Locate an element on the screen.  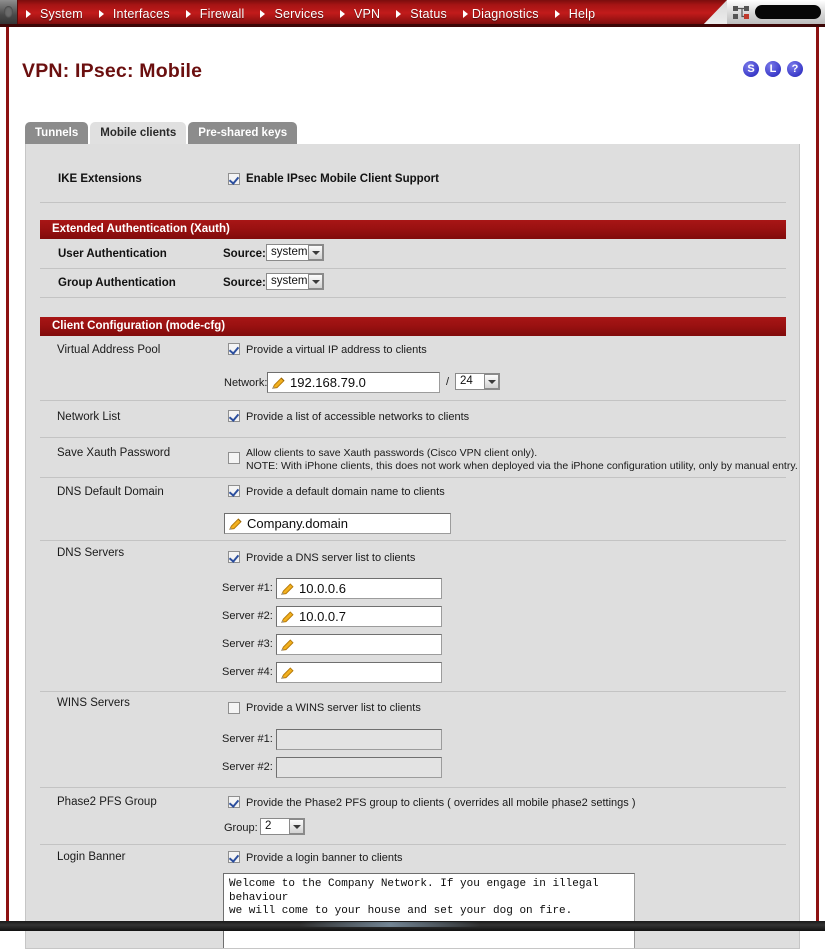
login-banner-checkbox is located at coordinates (234, 857).